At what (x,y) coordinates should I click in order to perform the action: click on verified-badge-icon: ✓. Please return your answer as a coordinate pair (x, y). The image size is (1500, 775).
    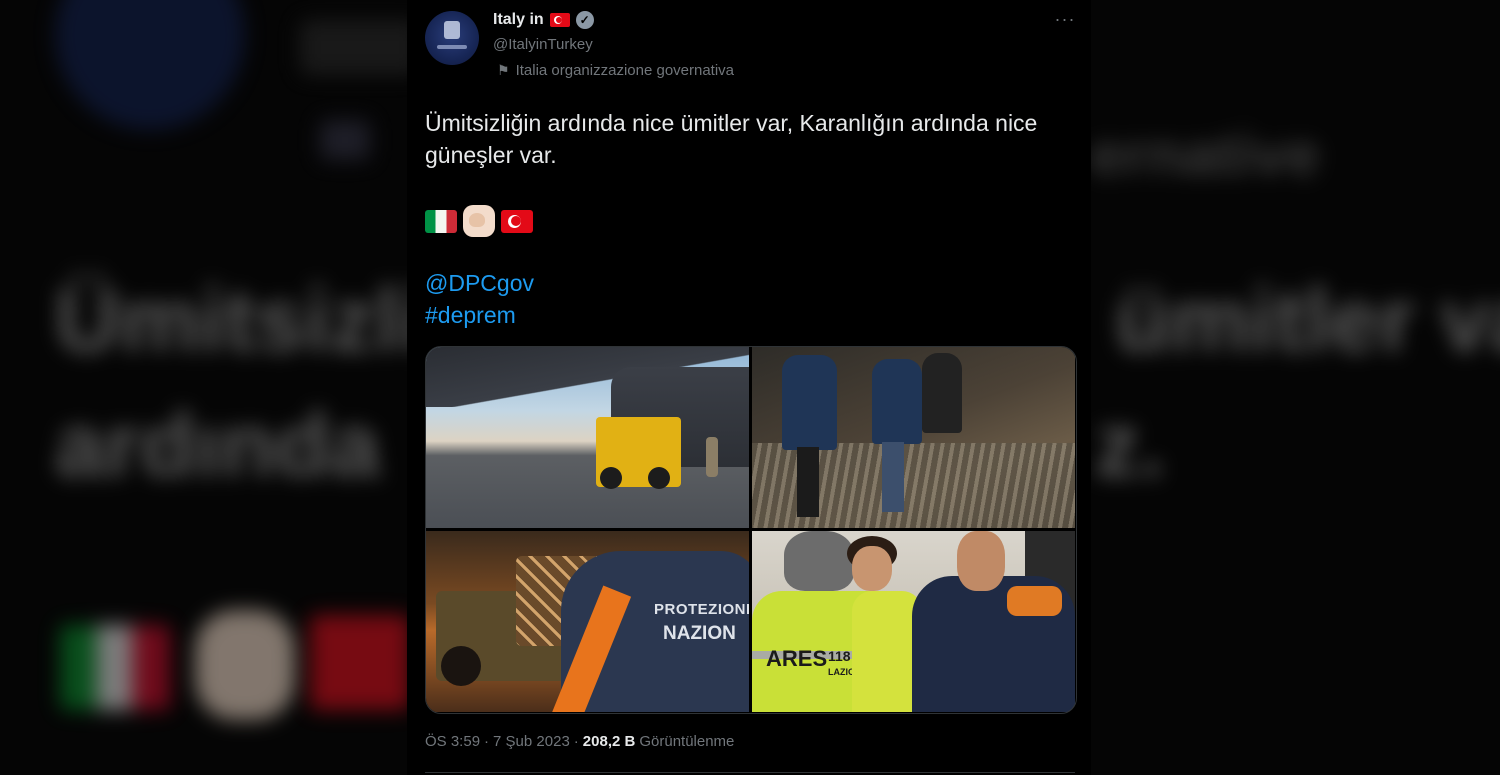
    Looking at the image, I should click on (584, 20).